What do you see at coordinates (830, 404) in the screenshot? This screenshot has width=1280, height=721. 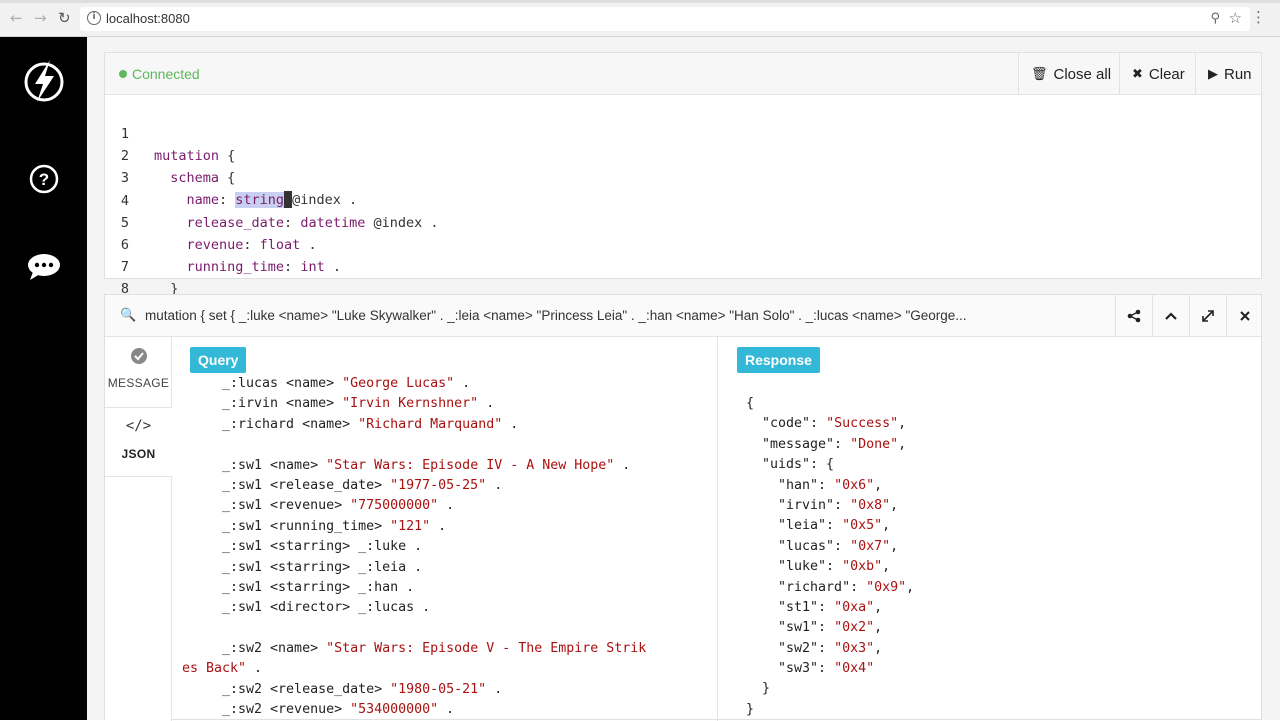 I see `code-line: {` at bounding box center [830, 404].